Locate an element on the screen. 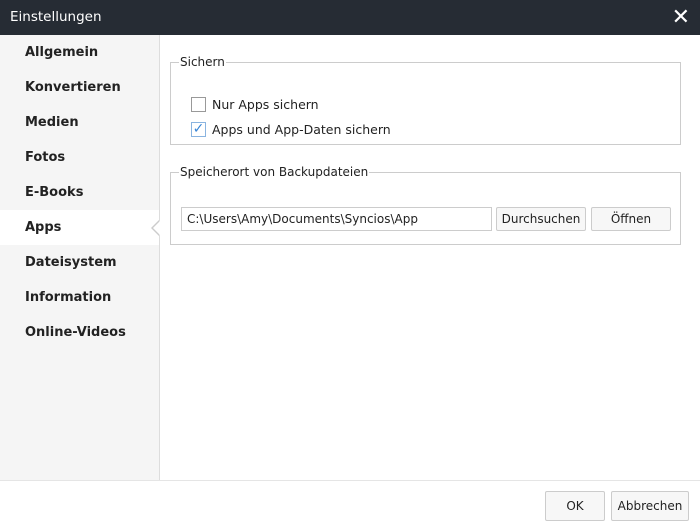  backup-legend: Sichern is located at coordinates (202, 62).